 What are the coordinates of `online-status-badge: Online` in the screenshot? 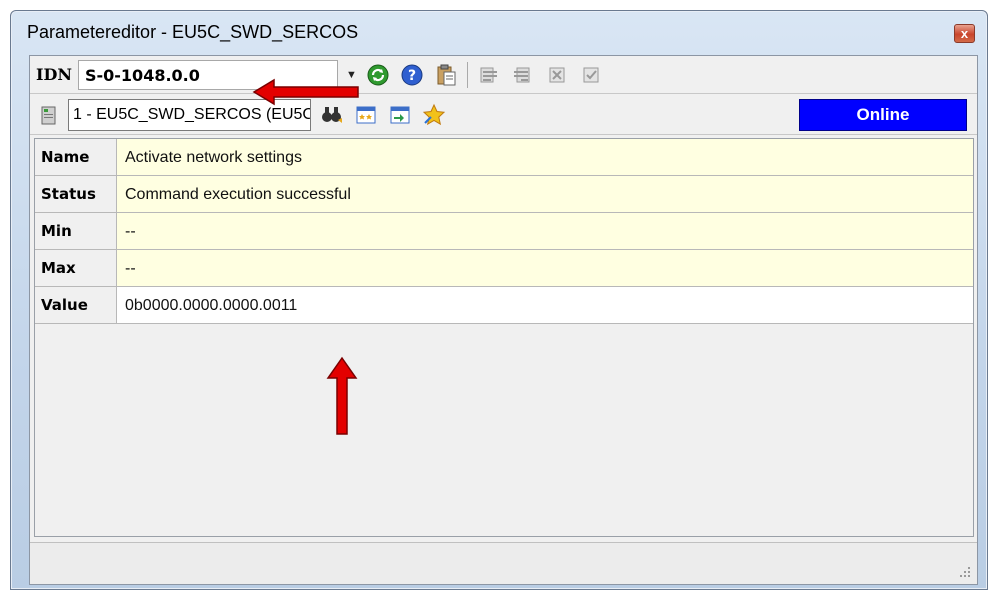 It's located at (883, 115).